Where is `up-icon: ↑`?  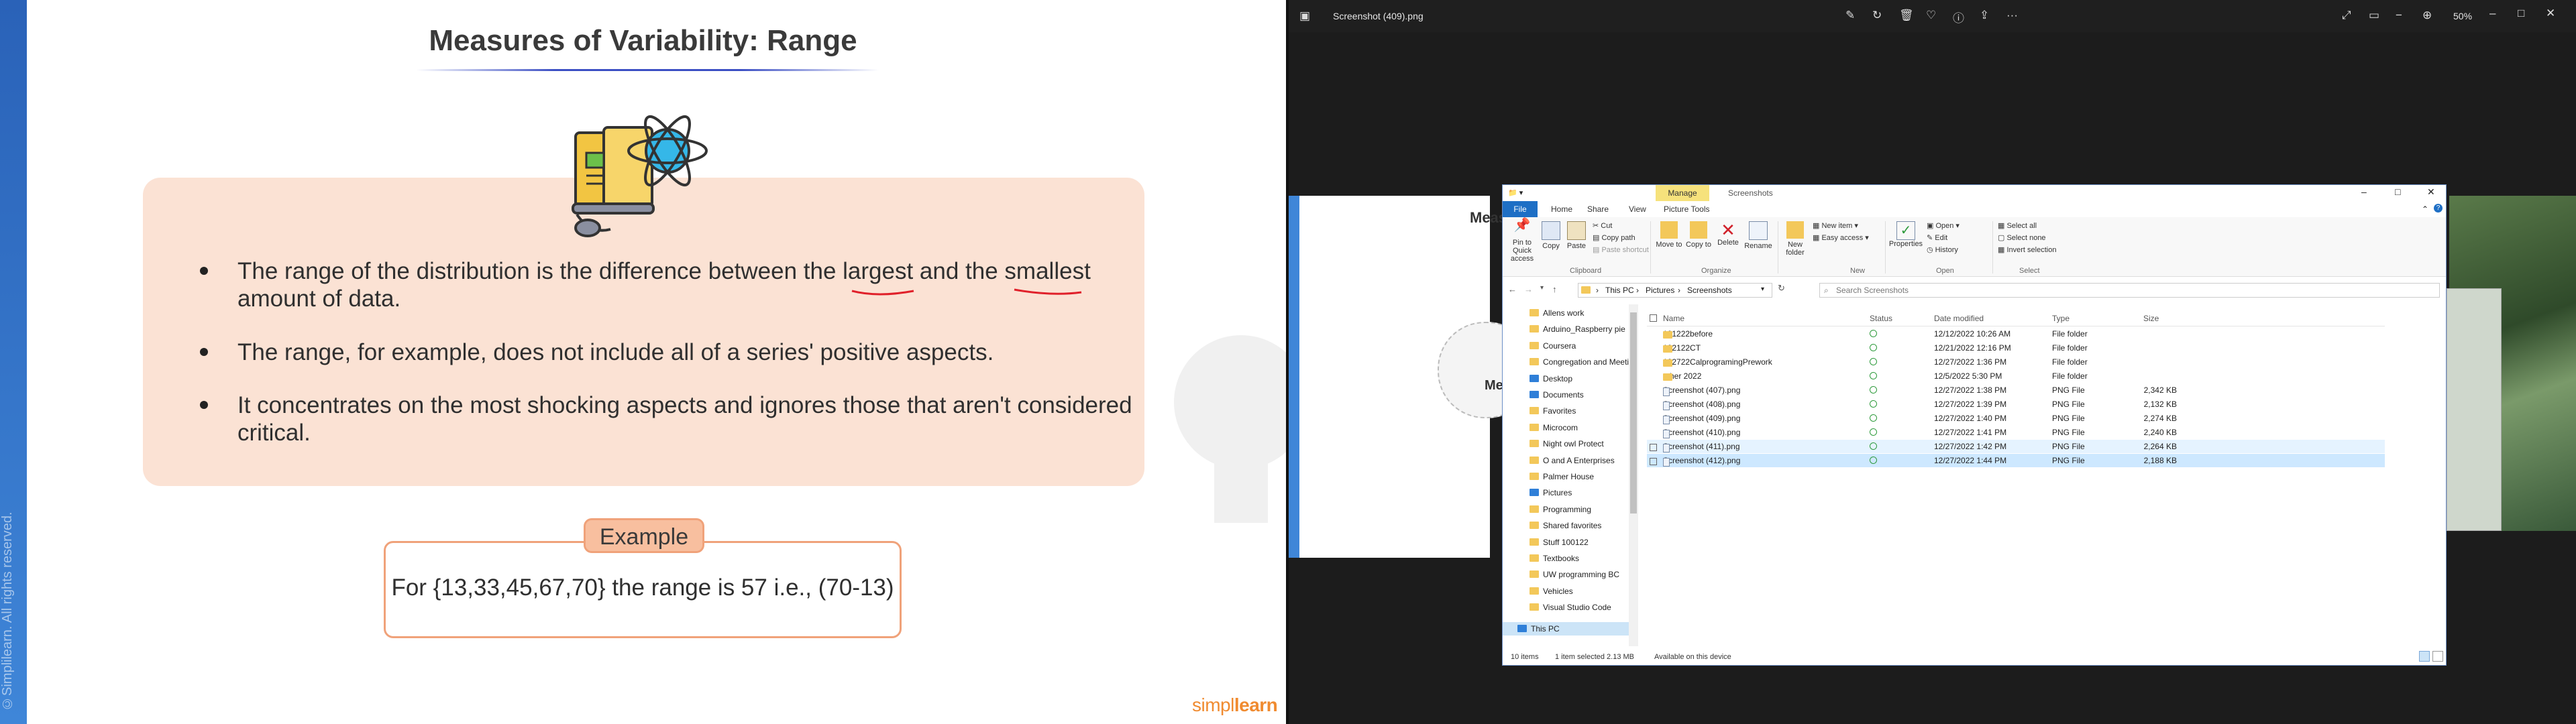
up-icon: ↑ is located at coordinates (1554, 289).